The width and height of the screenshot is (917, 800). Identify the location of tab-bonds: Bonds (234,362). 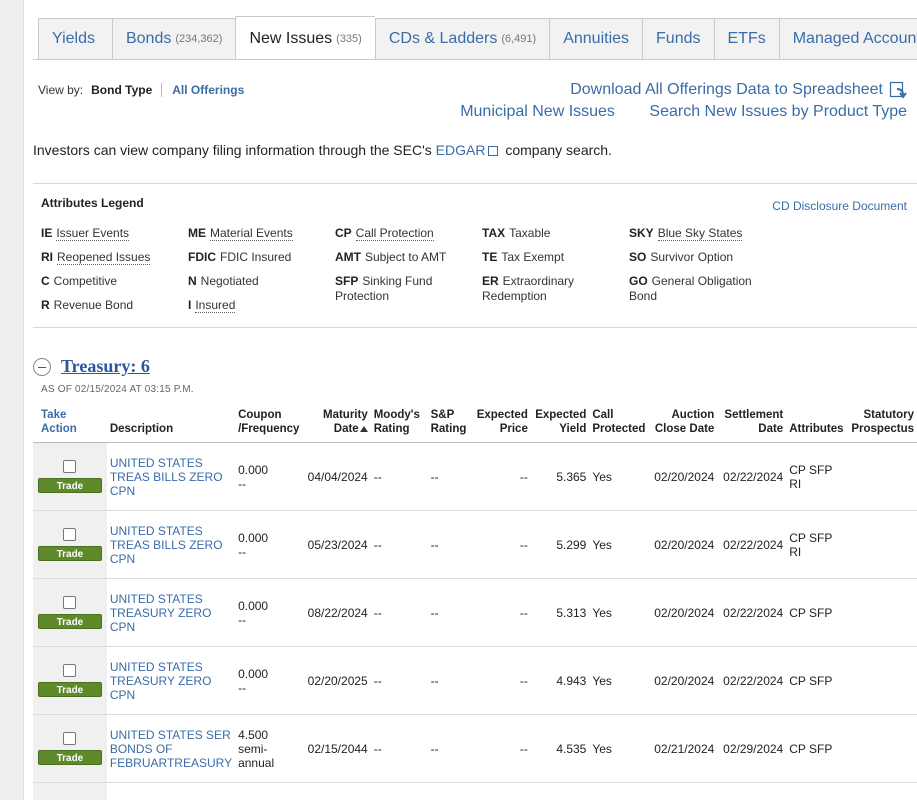
(173, 39).